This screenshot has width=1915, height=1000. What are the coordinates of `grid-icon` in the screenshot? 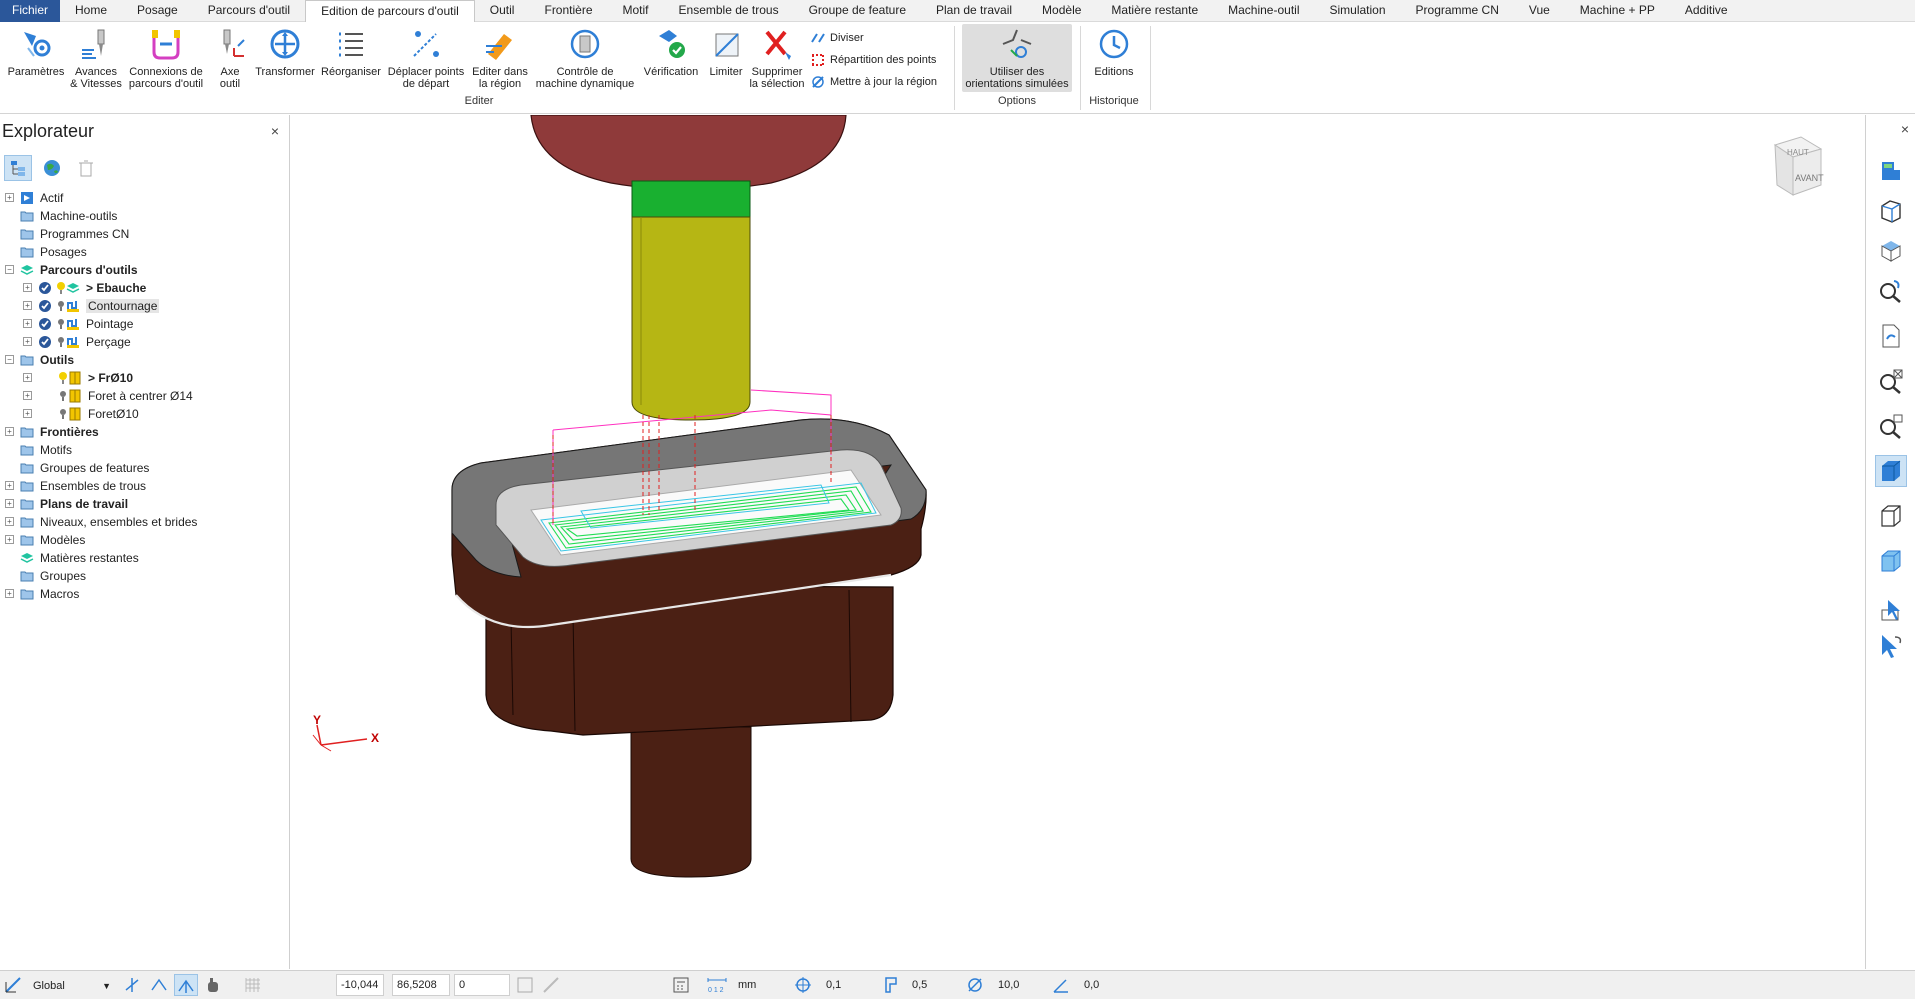 It's located at (253, 985).